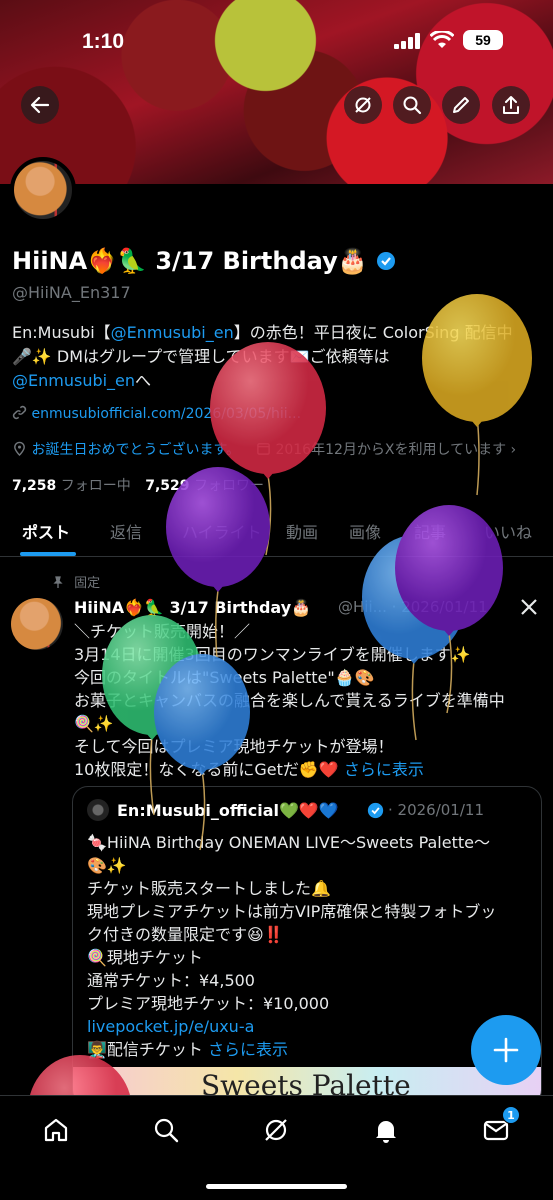  What do you see at coordinates (208, 1003) in the screenshot?
I see `quote-line: プレミア現地チケット：¥10,000` at bounding box center [208, 1003].